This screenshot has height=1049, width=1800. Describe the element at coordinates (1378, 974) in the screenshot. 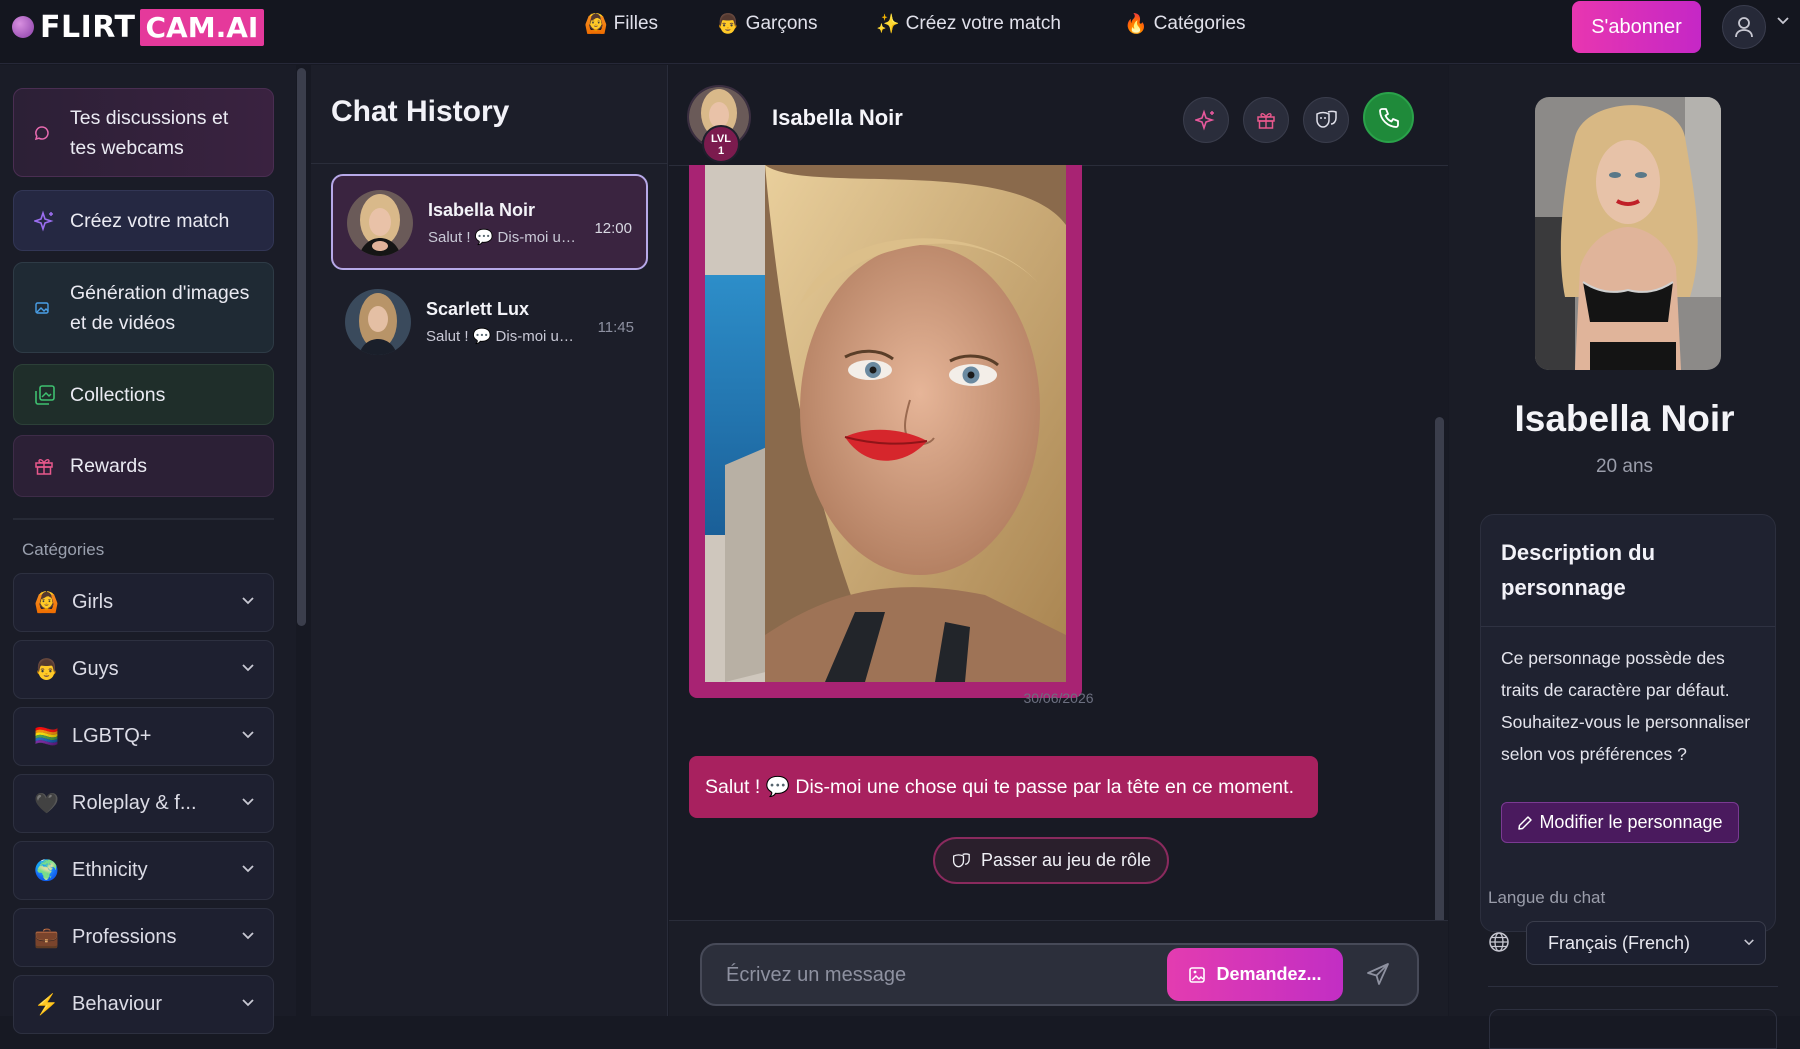

I see `send-icon` at that location.